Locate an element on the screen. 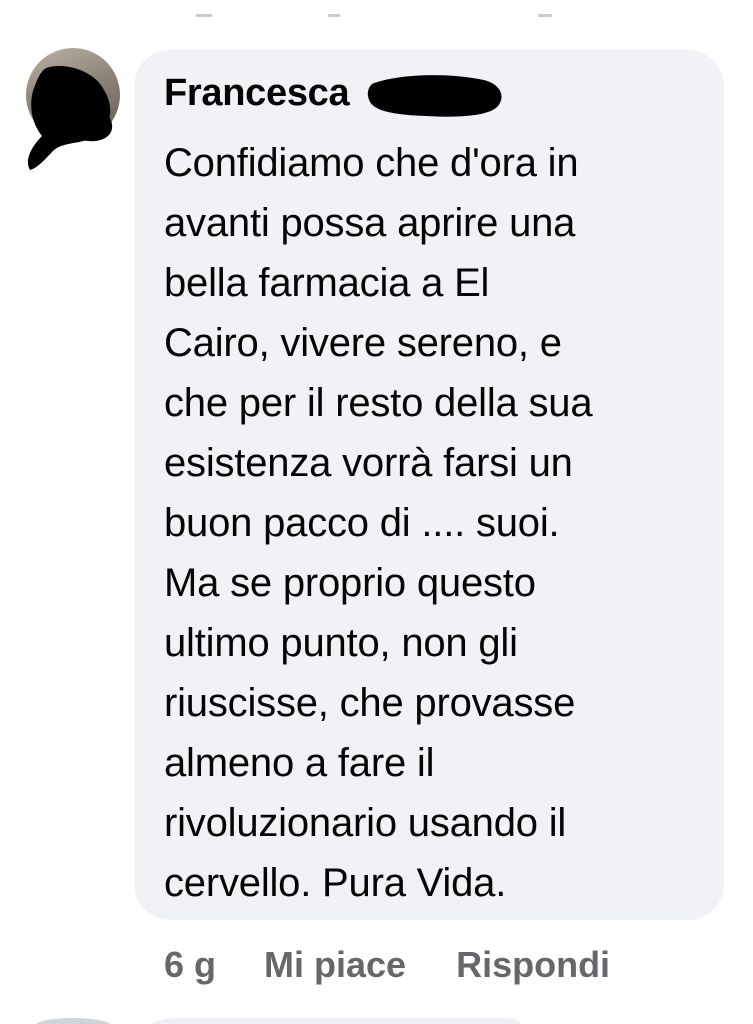  avatar-redaction-scribble is located at coordinates (70, 118).